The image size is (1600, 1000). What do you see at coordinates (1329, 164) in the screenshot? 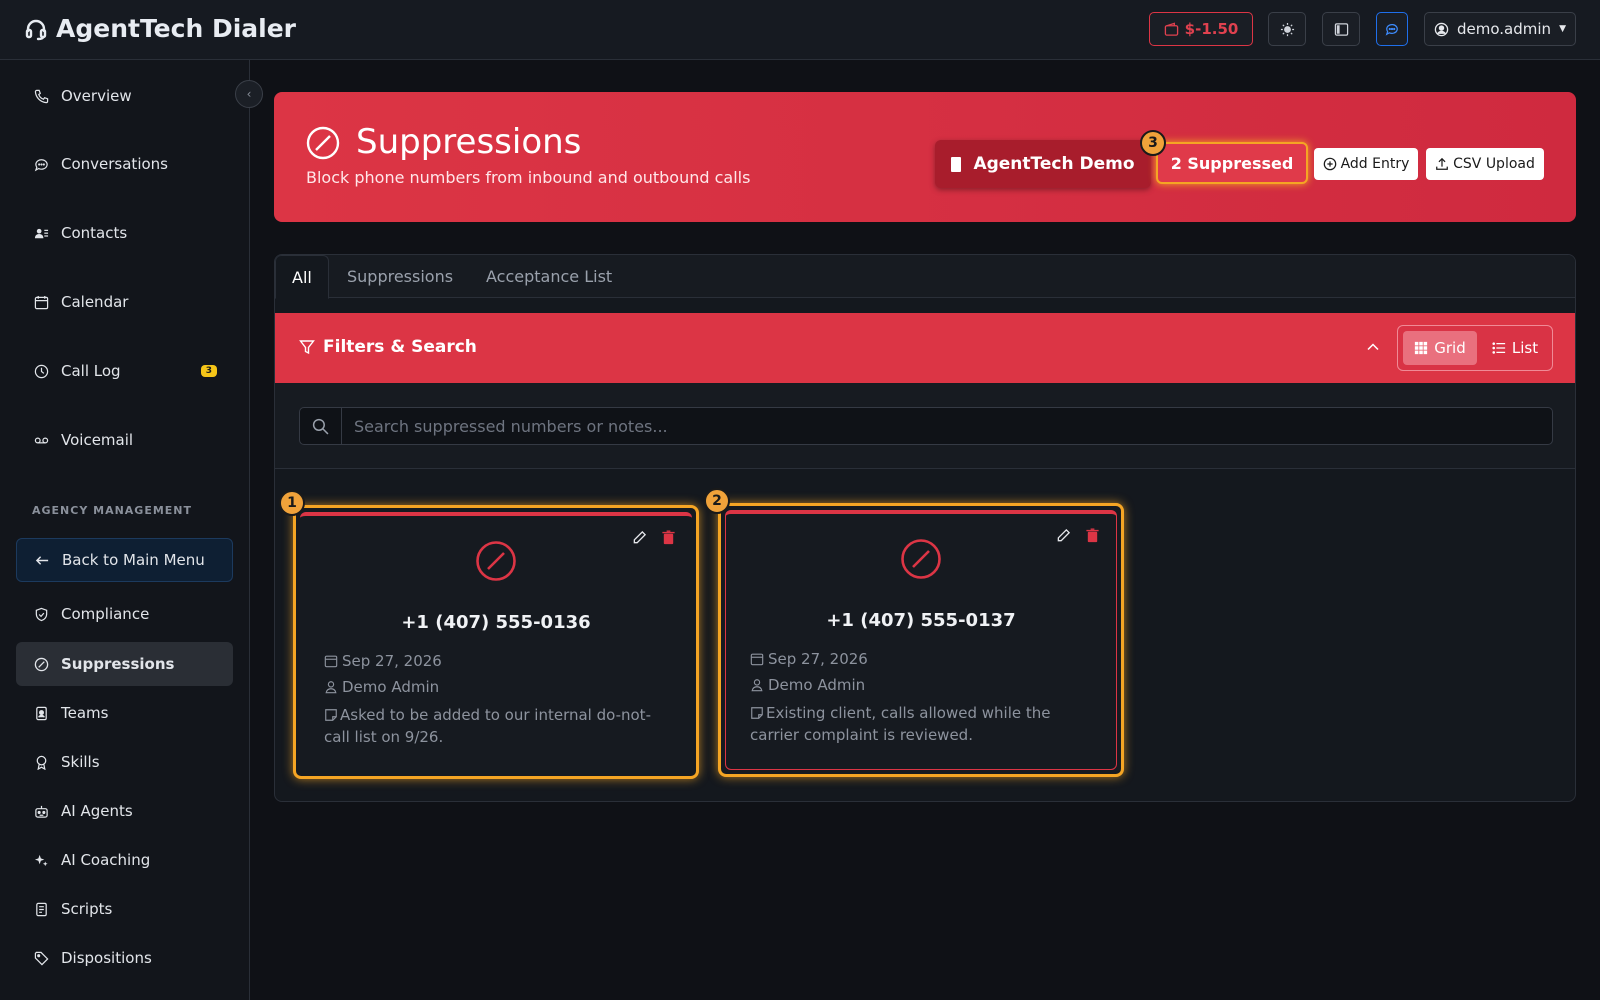
I see `plus-circle-icon` at bounding box center [1329, 164].